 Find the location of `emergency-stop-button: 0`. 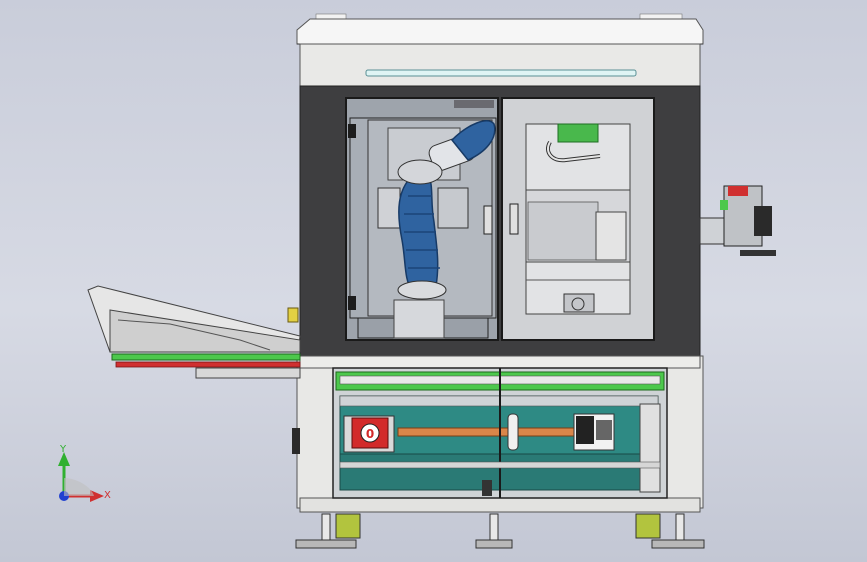

emergency-stop-button: 0 is located at coordinates (370, 433).